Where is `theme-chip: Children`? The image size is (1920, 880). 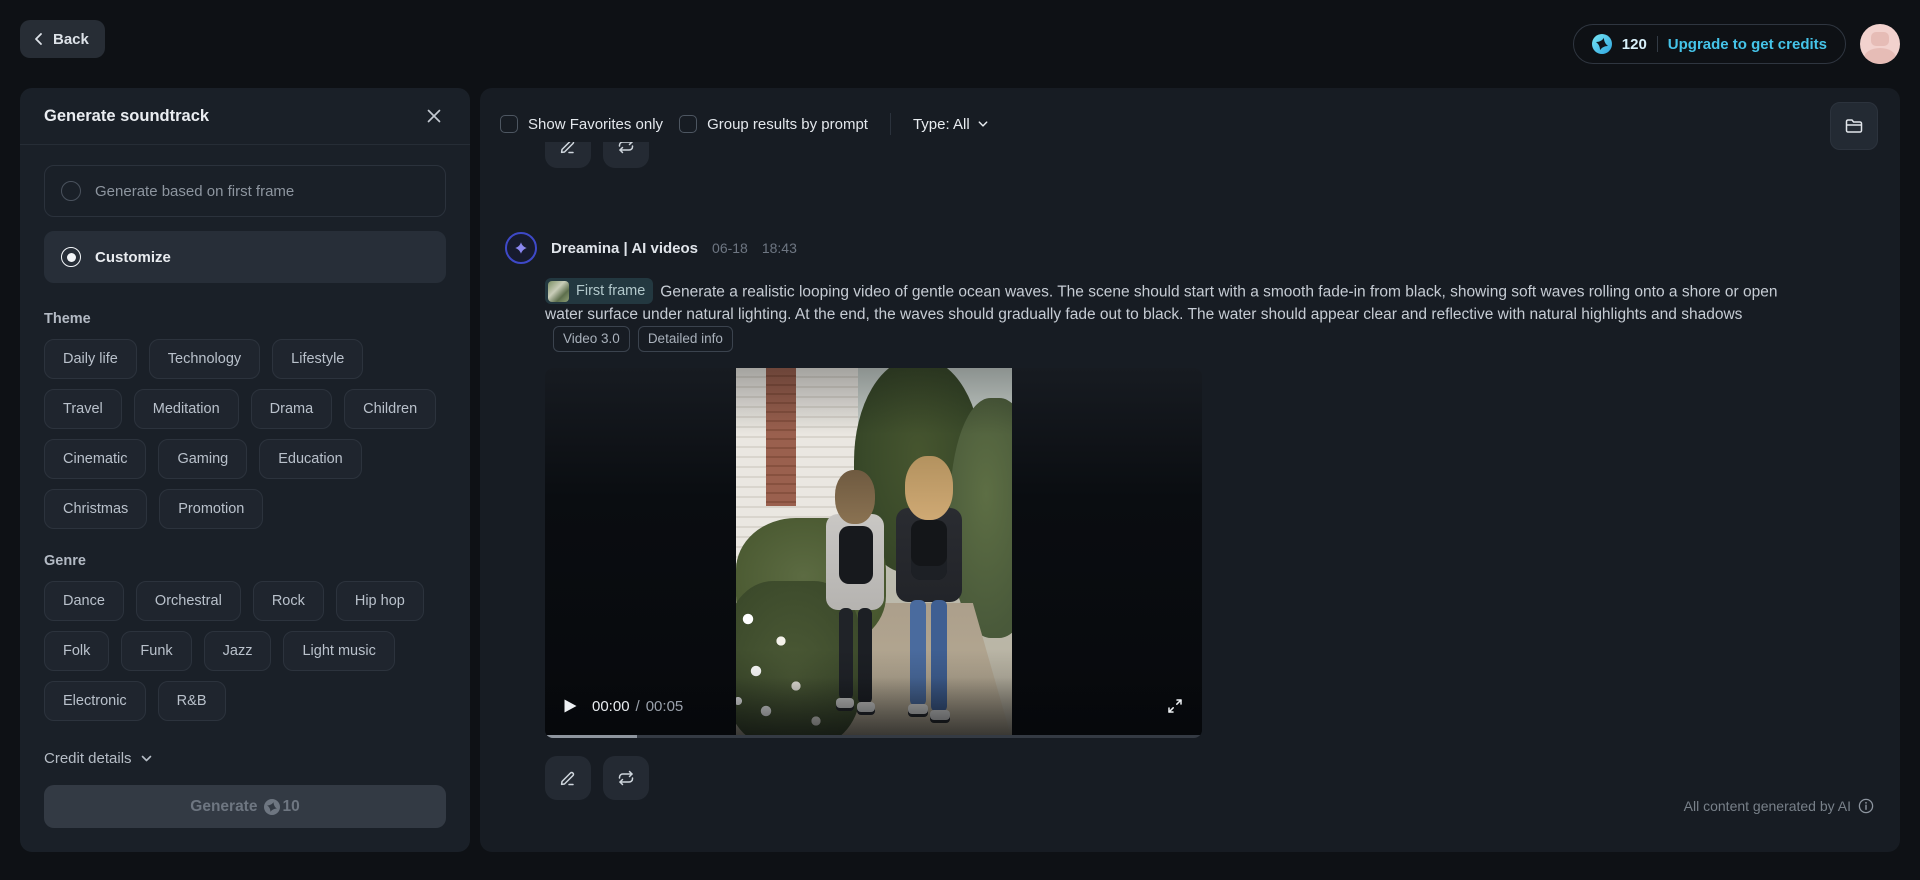 theme-chip: Children is located at coordinates (390, 409).